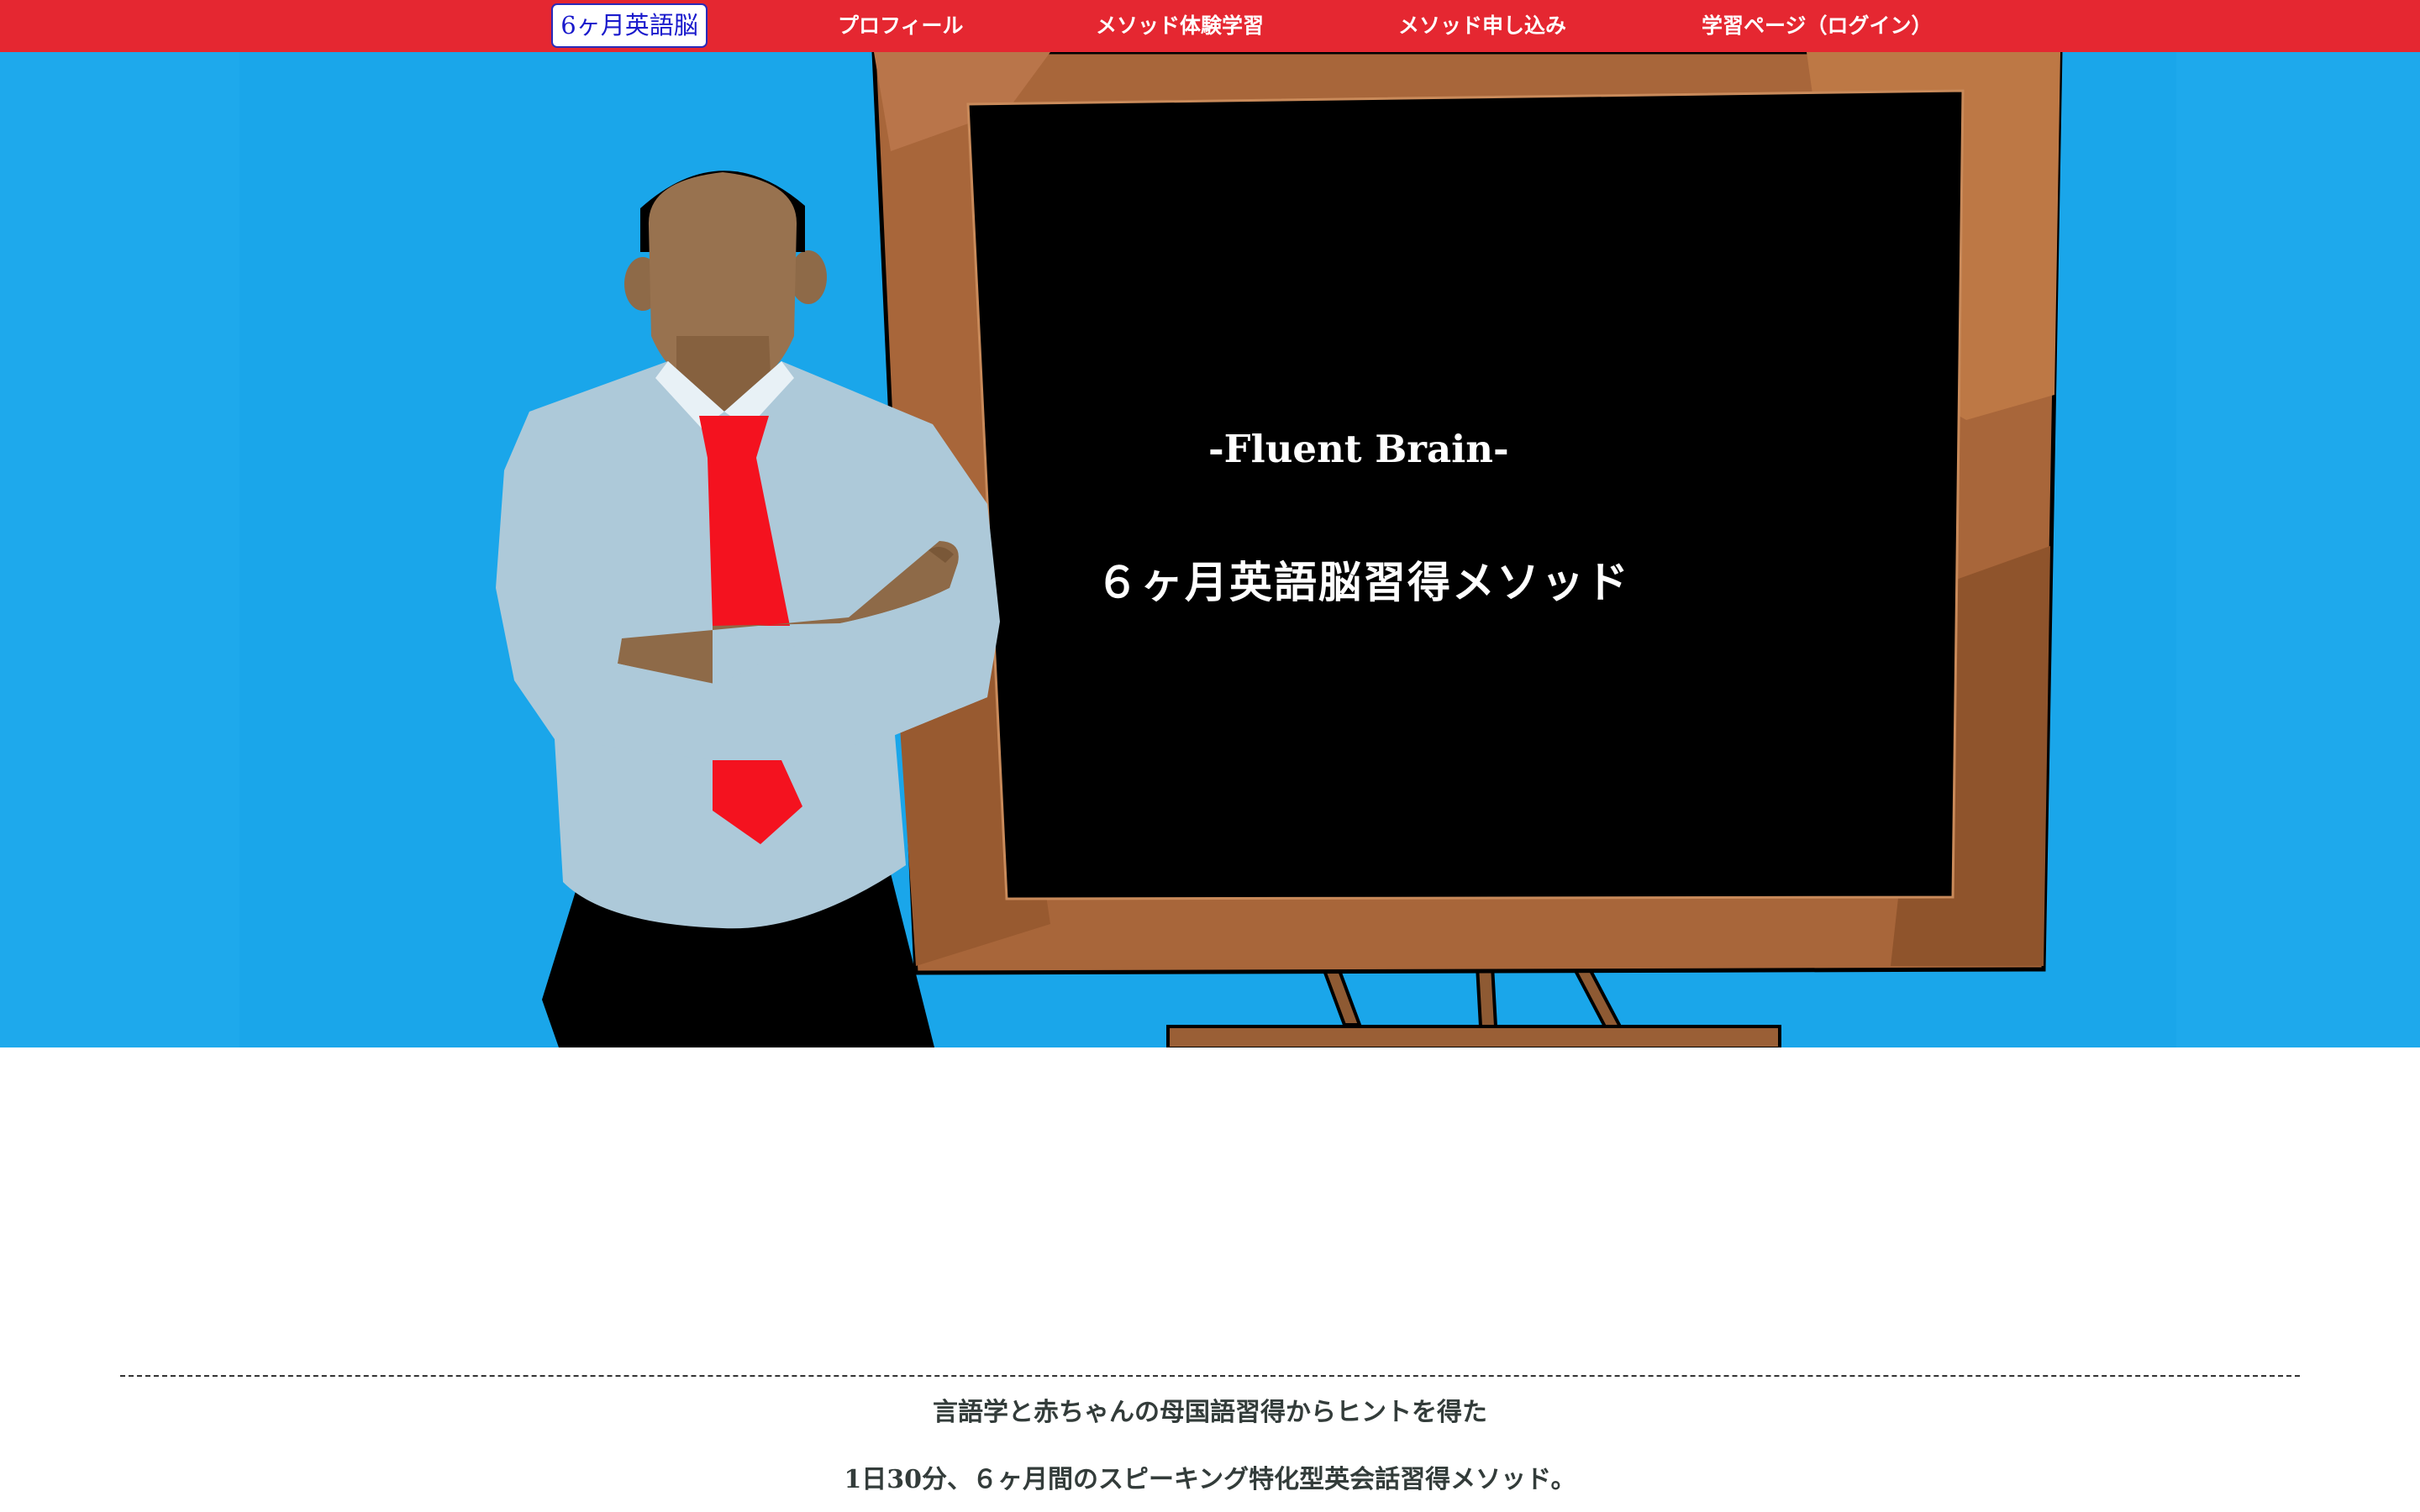 This screenshot has height=1512, width=2420. What do you see at coordinates (1180, 26) in the screenshot?
I see `nav-method-trial-link: メソッド体験学習` at bounding box center [1180, 26].